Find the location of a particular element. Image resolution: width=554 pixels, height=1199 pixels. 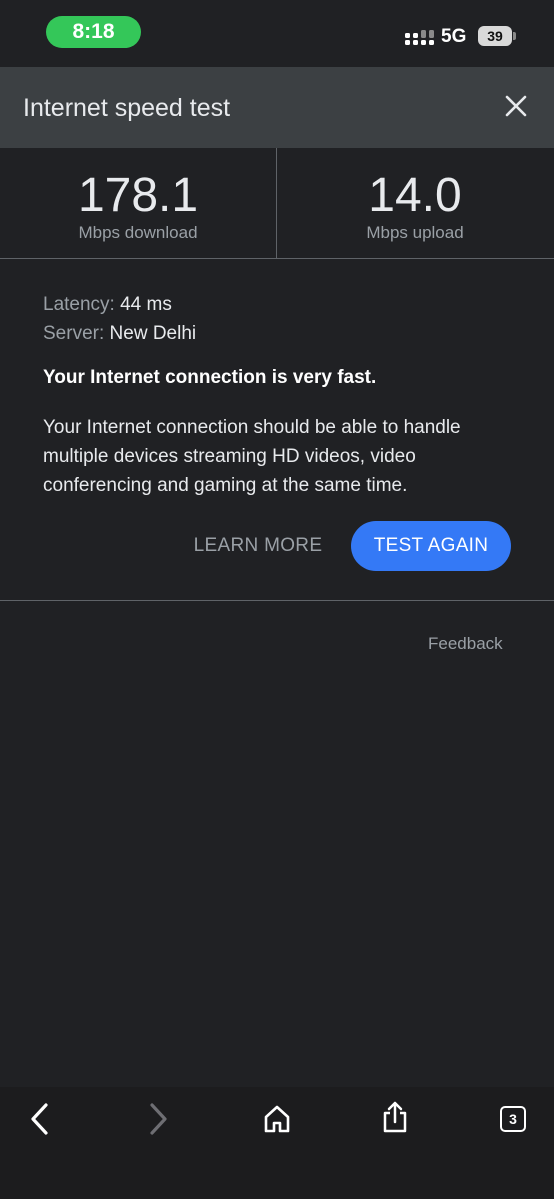

home-button is located at coordinates (277, 1119).